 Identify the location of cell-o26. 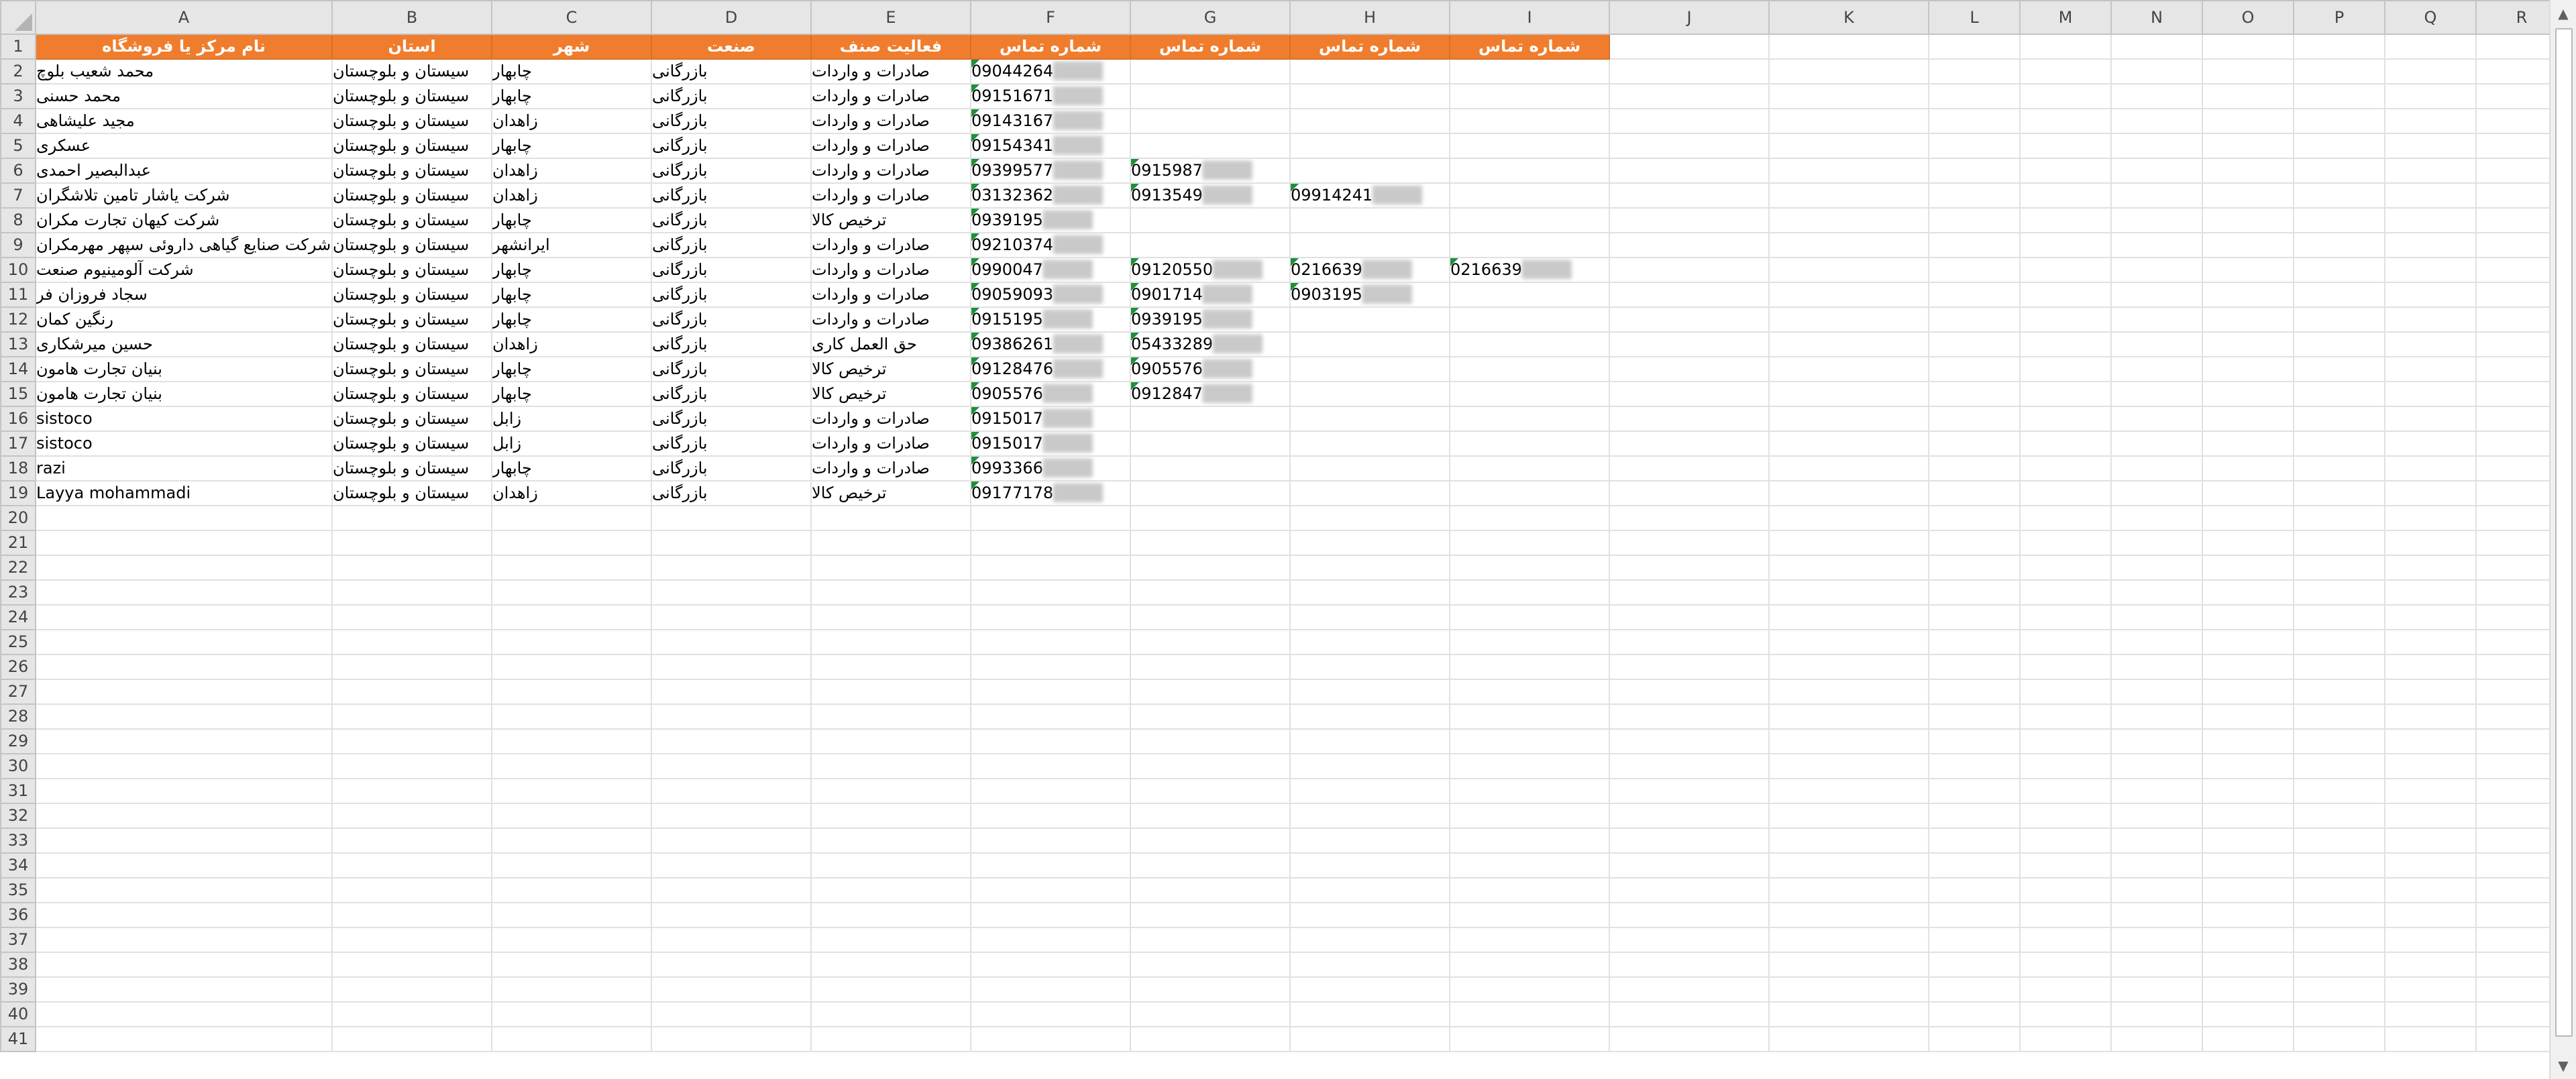
(2248, 667).